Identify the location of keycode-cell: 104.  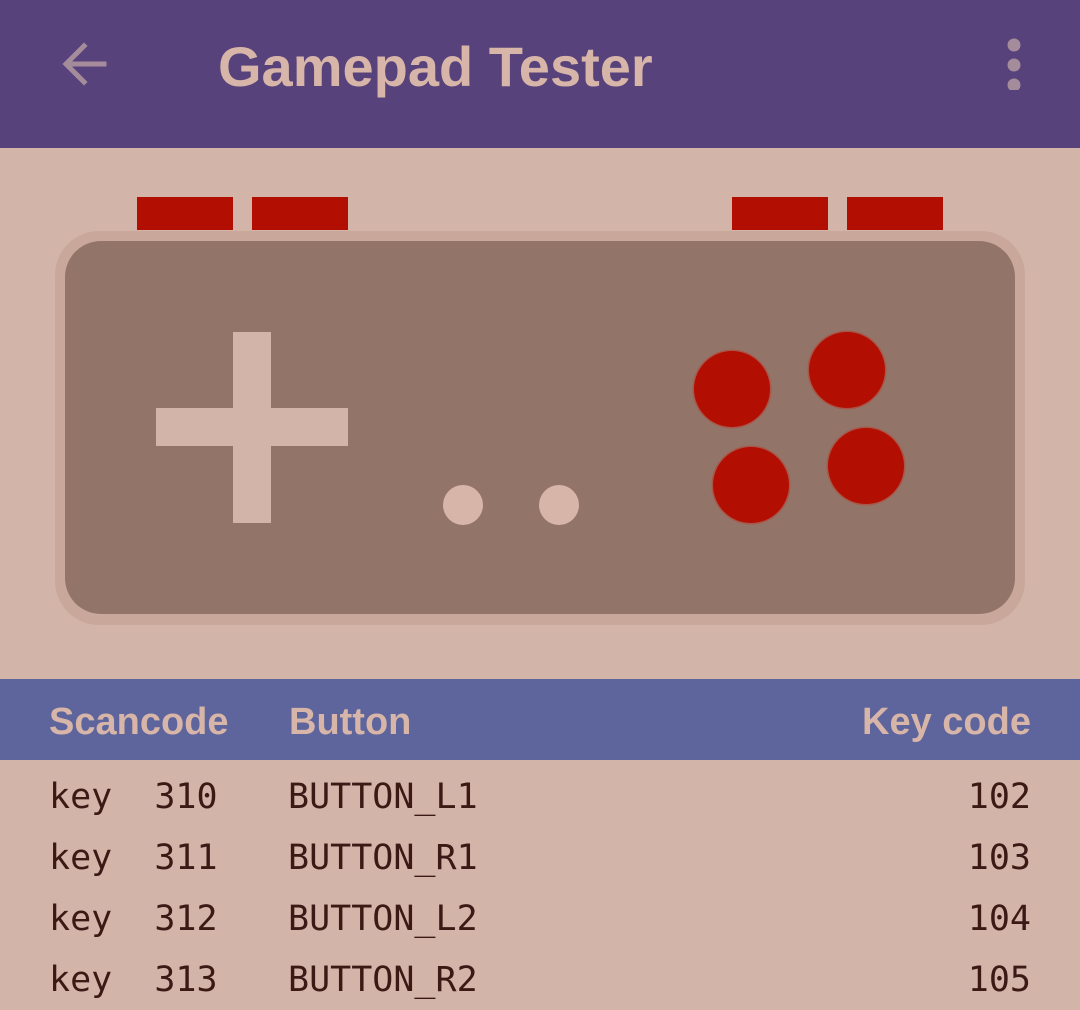
(999, 919).